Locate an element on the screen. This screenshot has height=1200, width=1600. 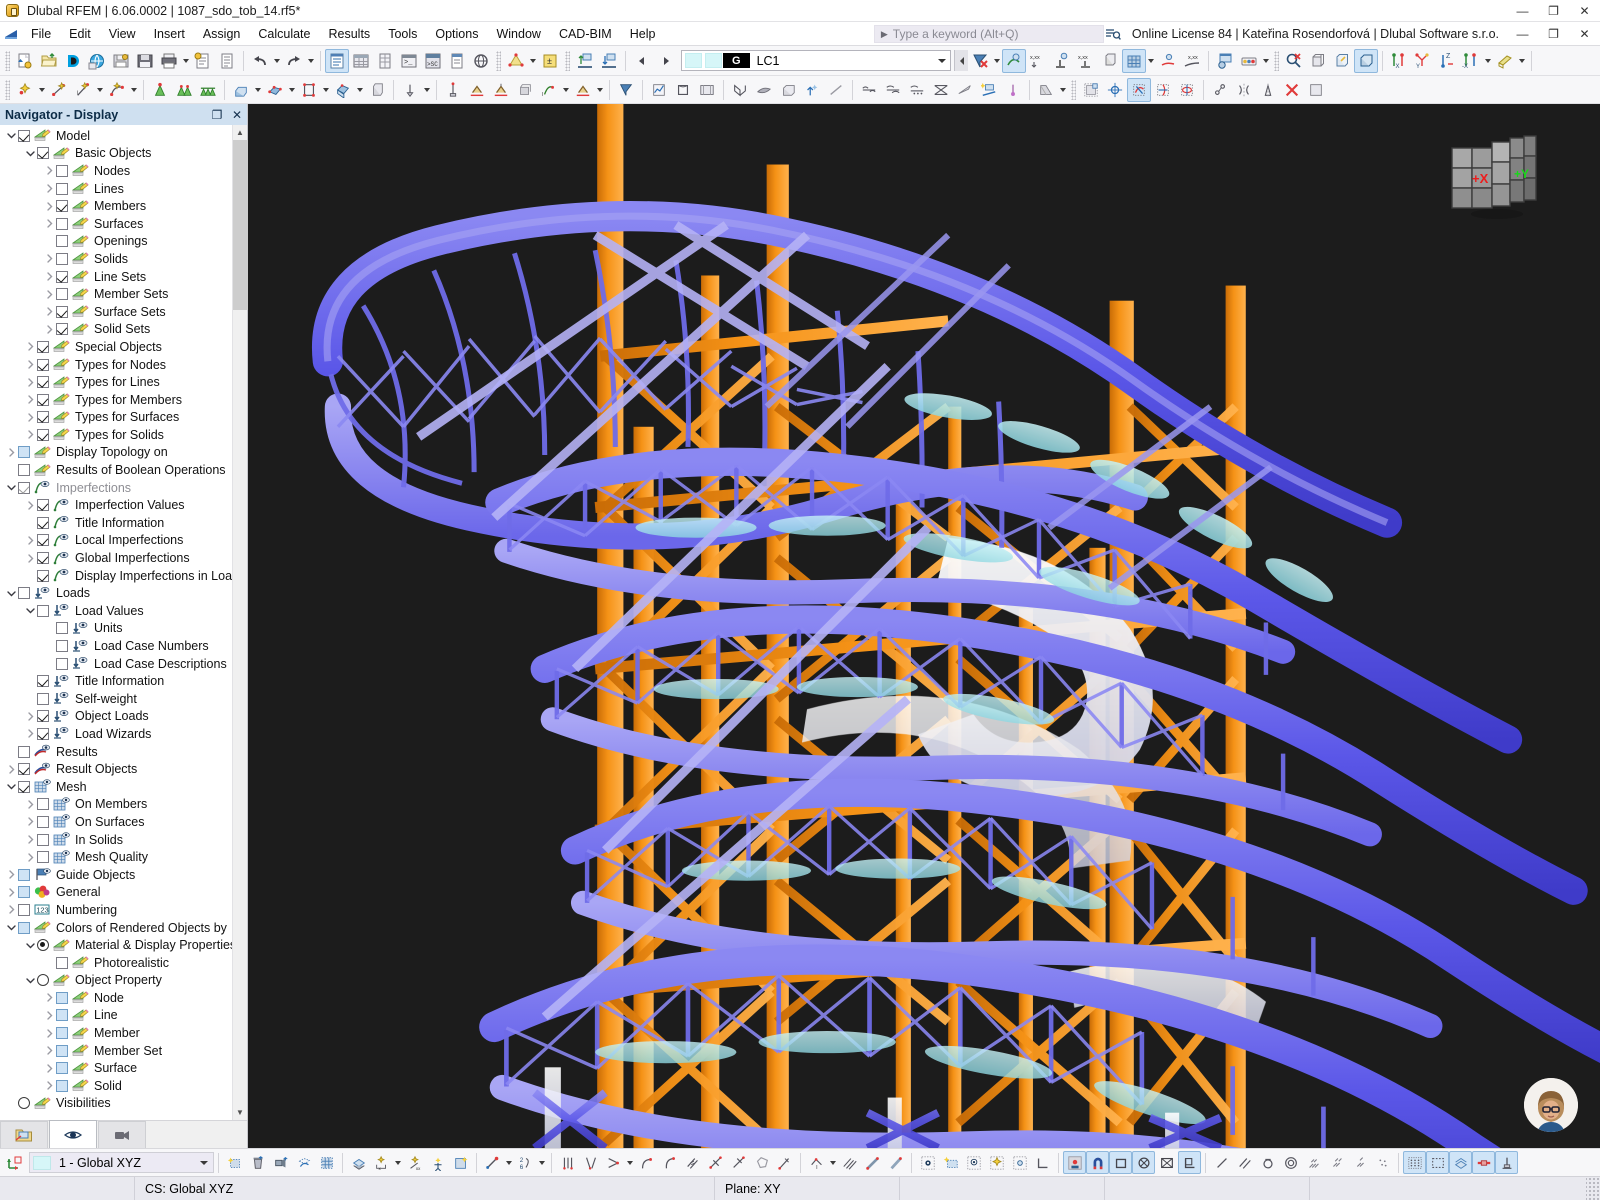
new-support-set-button is located at coordinates (583, 90).